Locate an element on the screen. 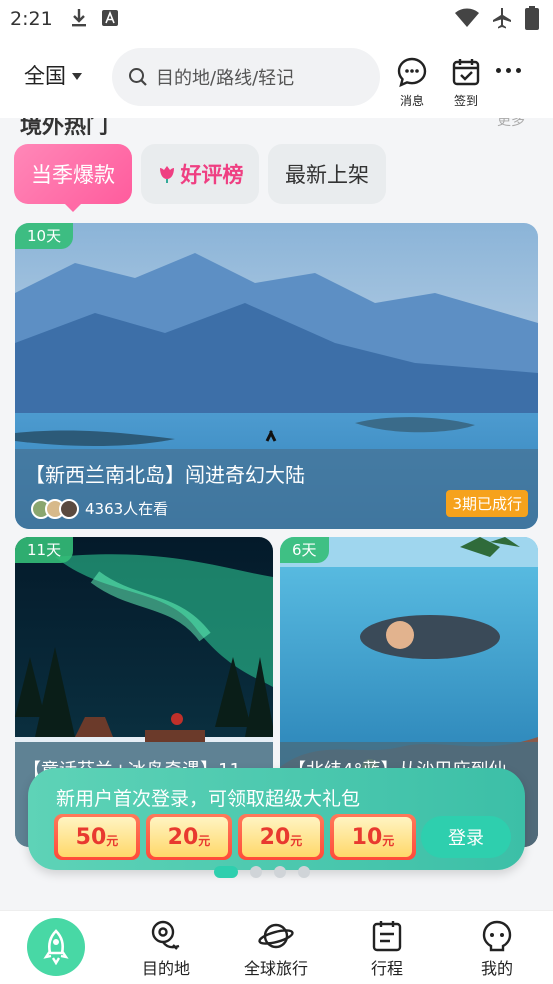 This screenshot has height=984, width=553. coupon: 10 元 is located at coordinates (373, 837).